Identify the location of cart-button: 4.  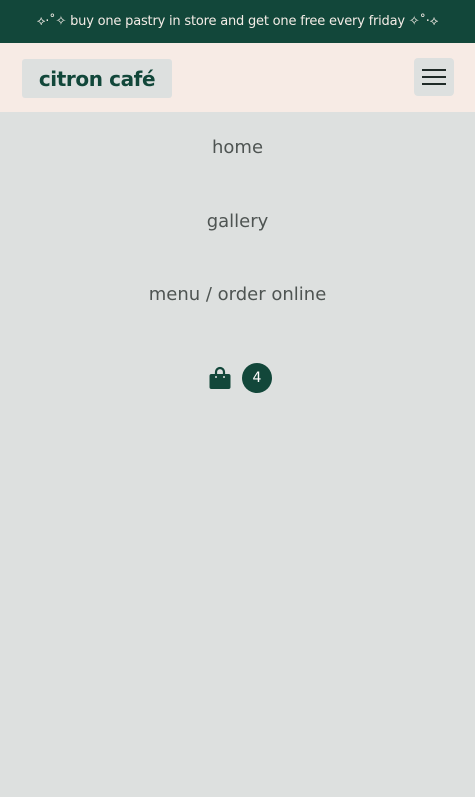
(241, 378).